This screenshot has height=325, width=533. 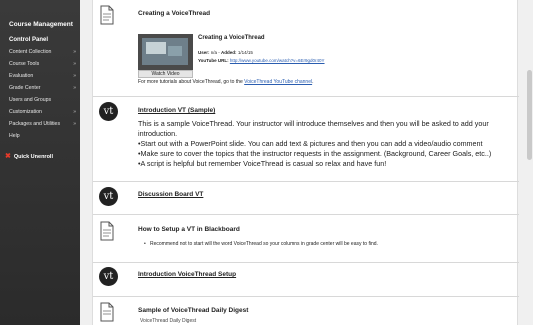 I want to click on item-title: Introduction VoiceThread Setup, so click(x=187, y=274).